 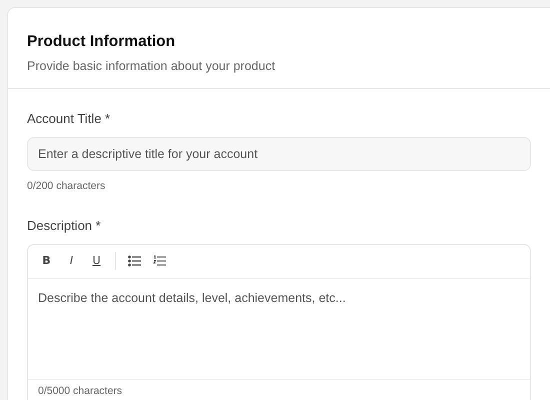 I want to click on italic-button: I, so click(x=71, y=261).